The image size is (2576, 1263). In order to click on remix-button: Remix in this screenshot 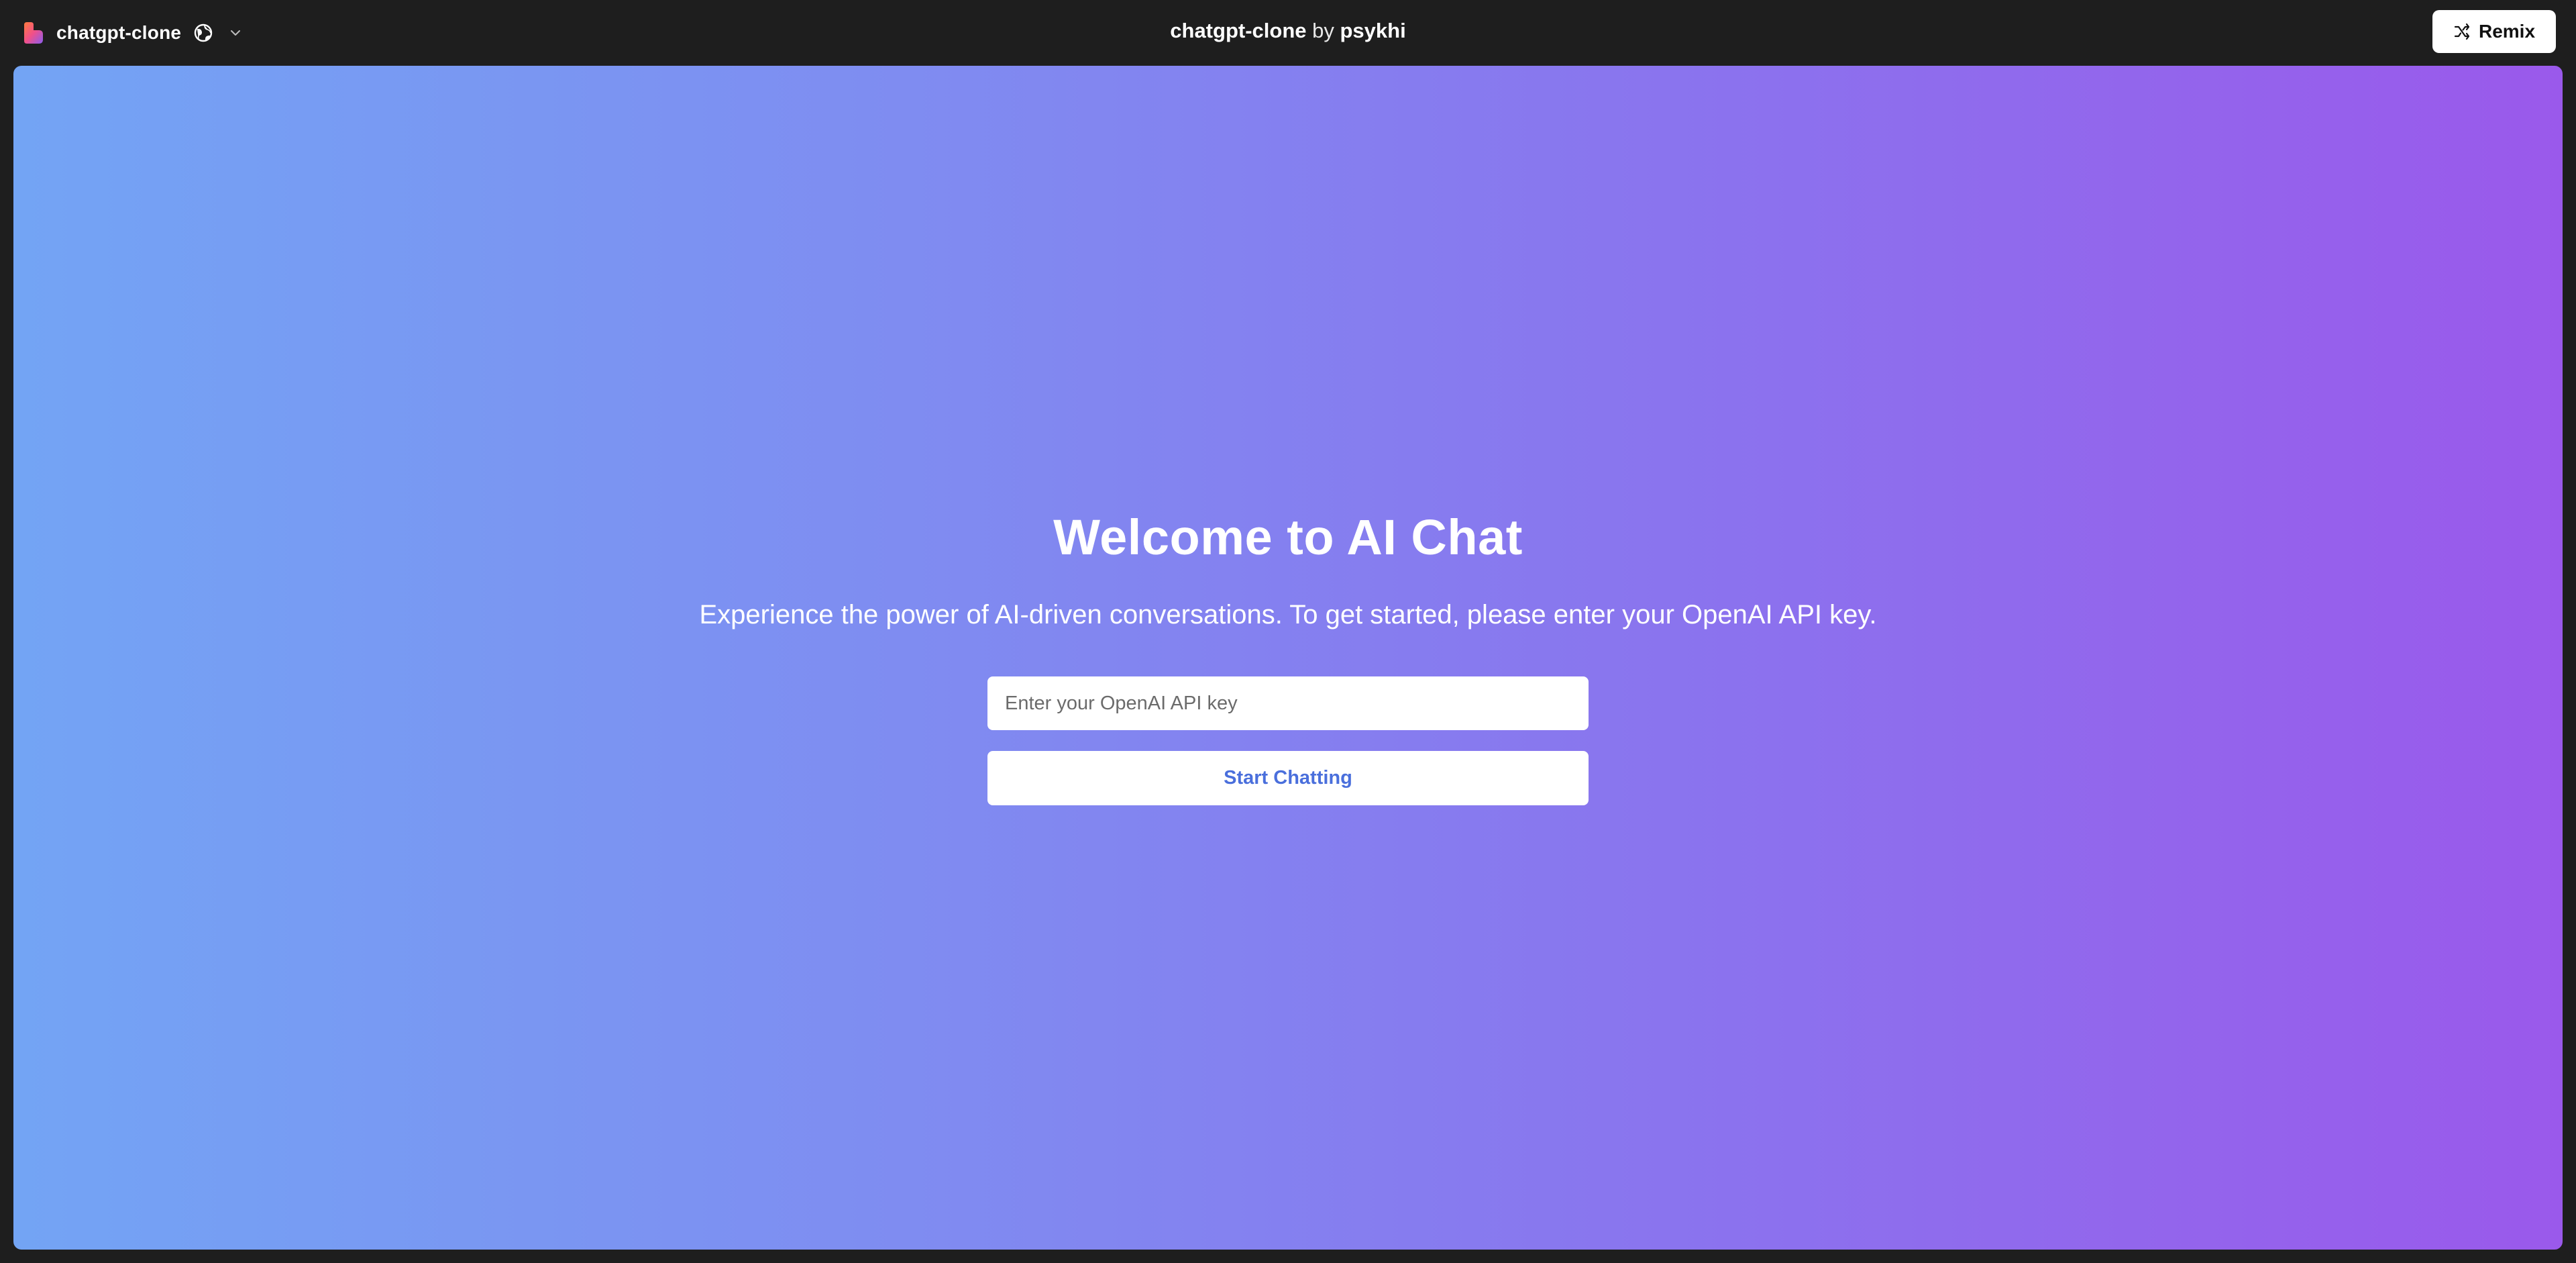, I will do `click(2494, 32)`.